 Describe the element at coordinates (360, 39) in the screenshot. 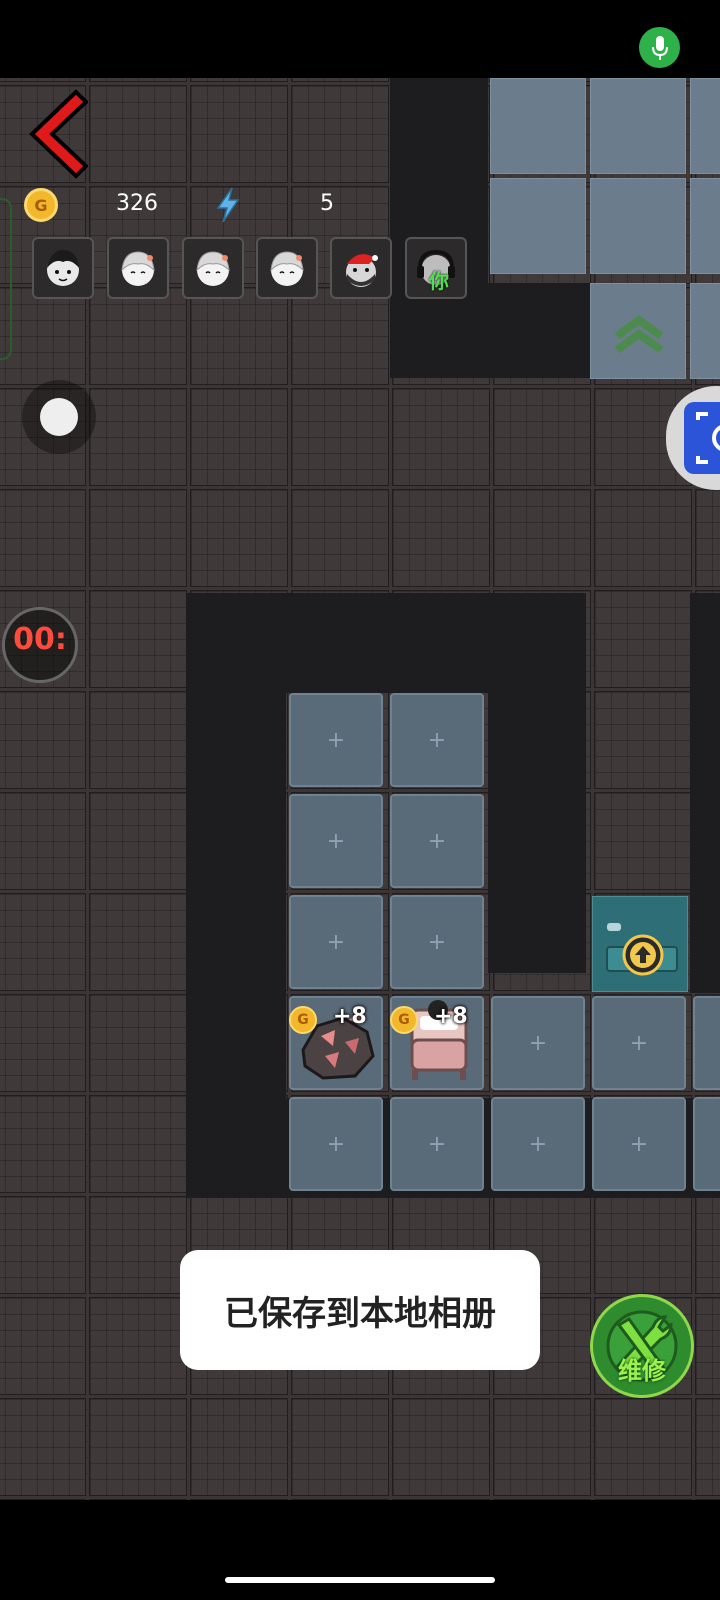

I see `status-bar` at that location.